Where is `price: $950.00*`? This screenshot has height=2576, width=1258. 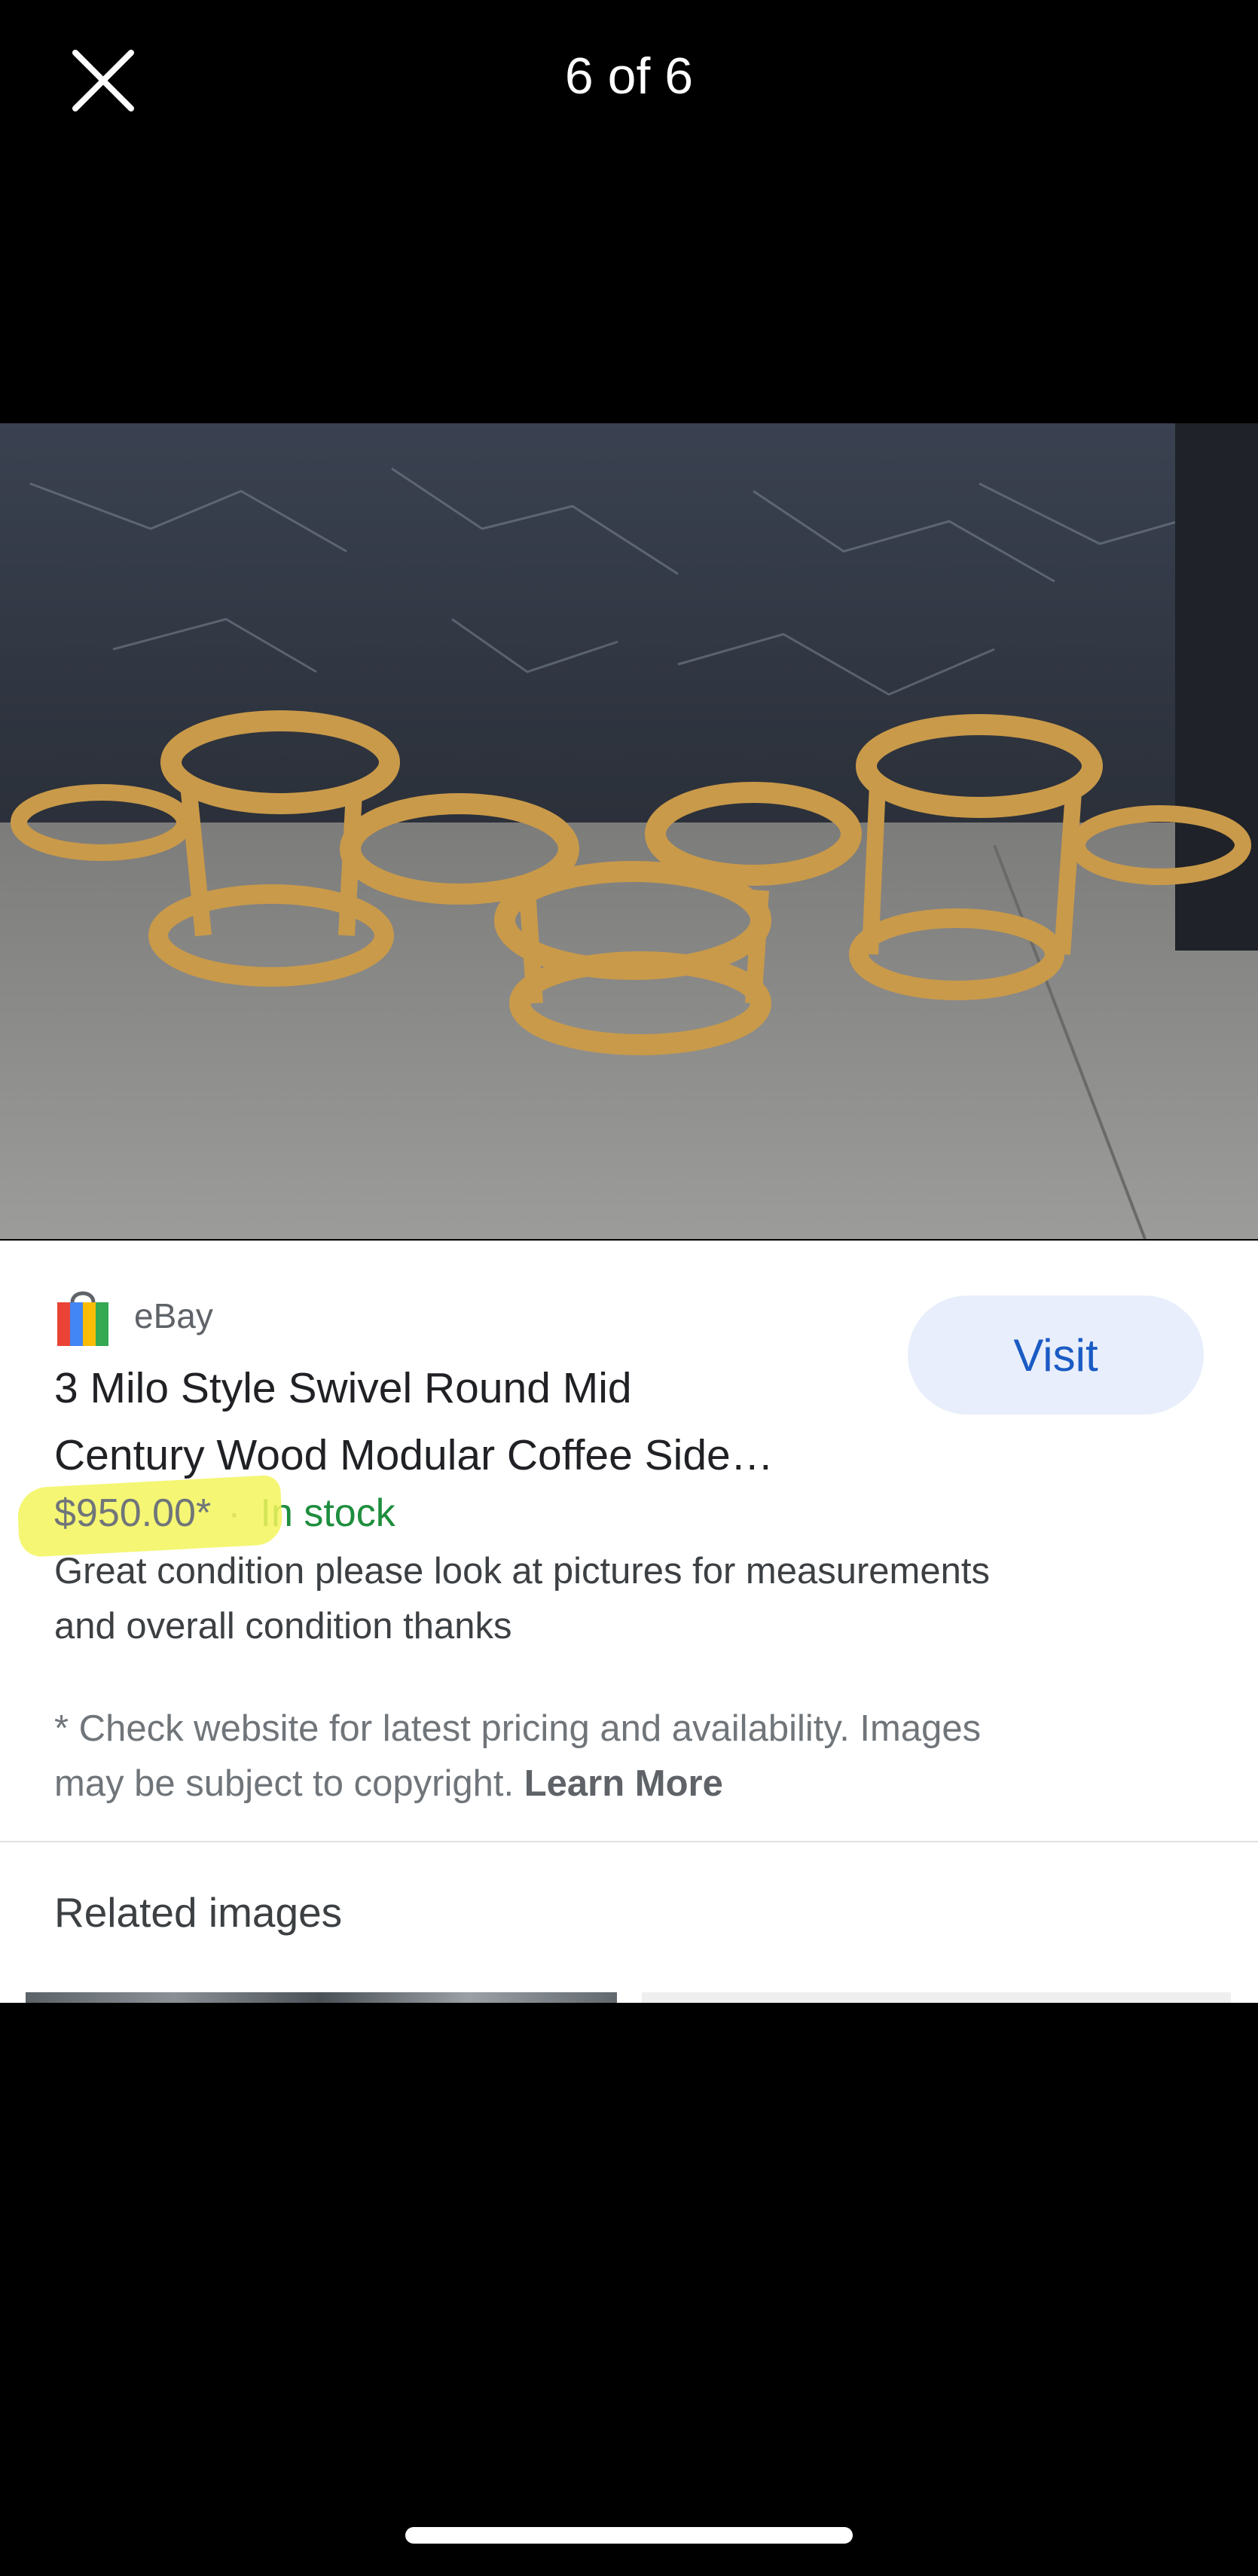 price: $950.00* is located at coordinates (150, 1516).